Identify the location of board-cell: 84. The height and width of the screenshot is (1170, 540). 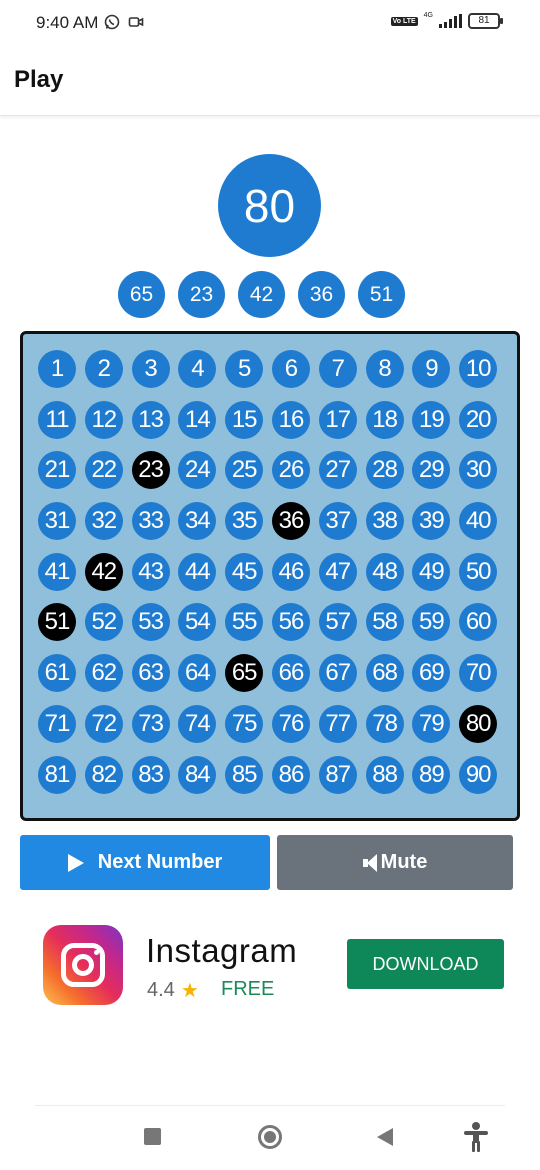
(197, 774).